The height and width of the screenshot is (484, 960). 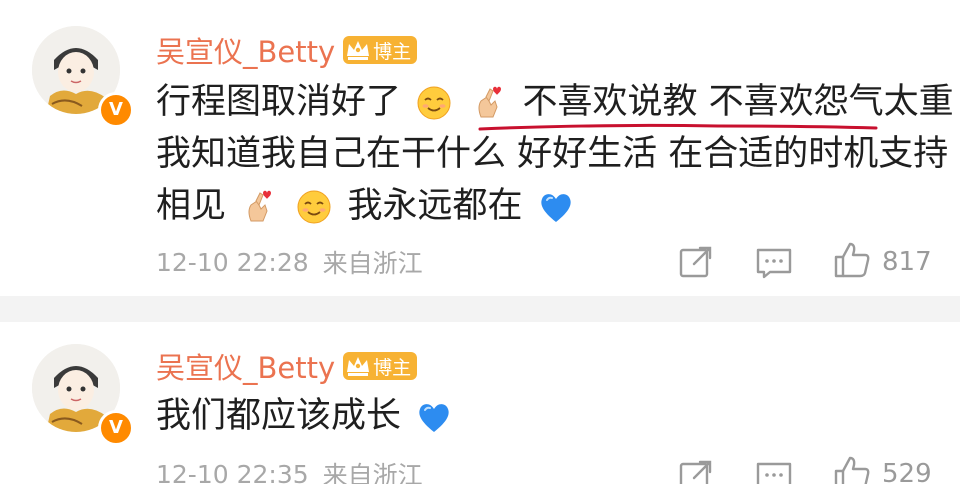 I want to click on comment-text: 不喜欢说教 不喜欢怨气太重, so click(x=738, y=102).